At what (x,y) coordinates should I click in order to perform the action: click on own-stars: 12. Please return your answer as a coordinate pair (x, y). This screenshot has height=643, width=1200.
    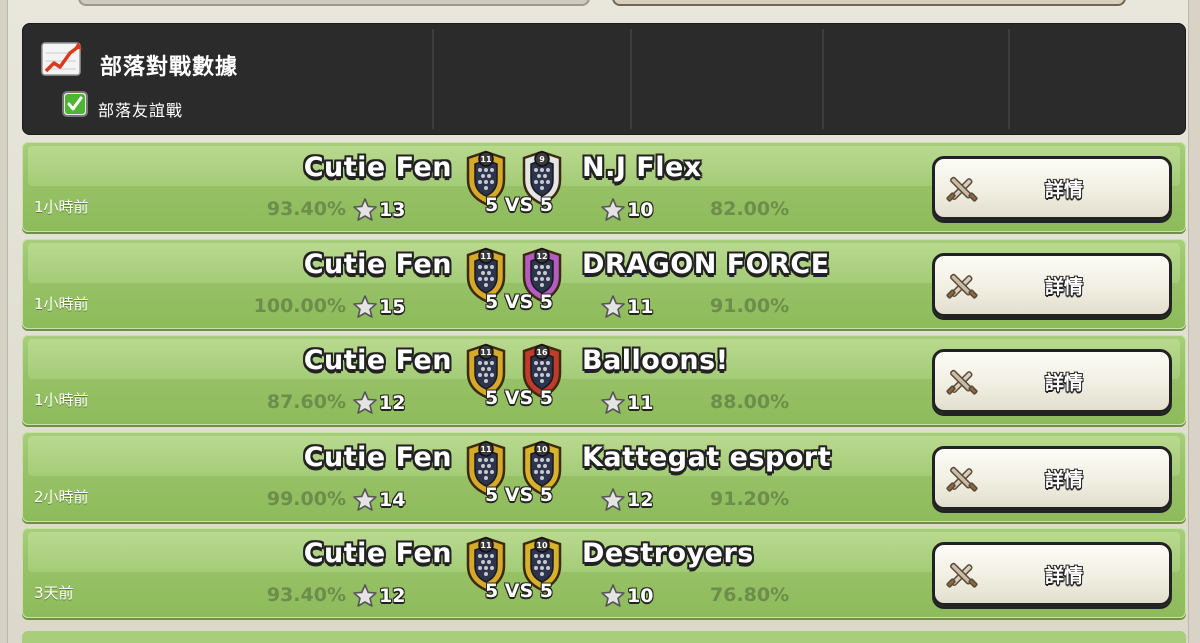
    Looking at the image, I should click on (378, 596).